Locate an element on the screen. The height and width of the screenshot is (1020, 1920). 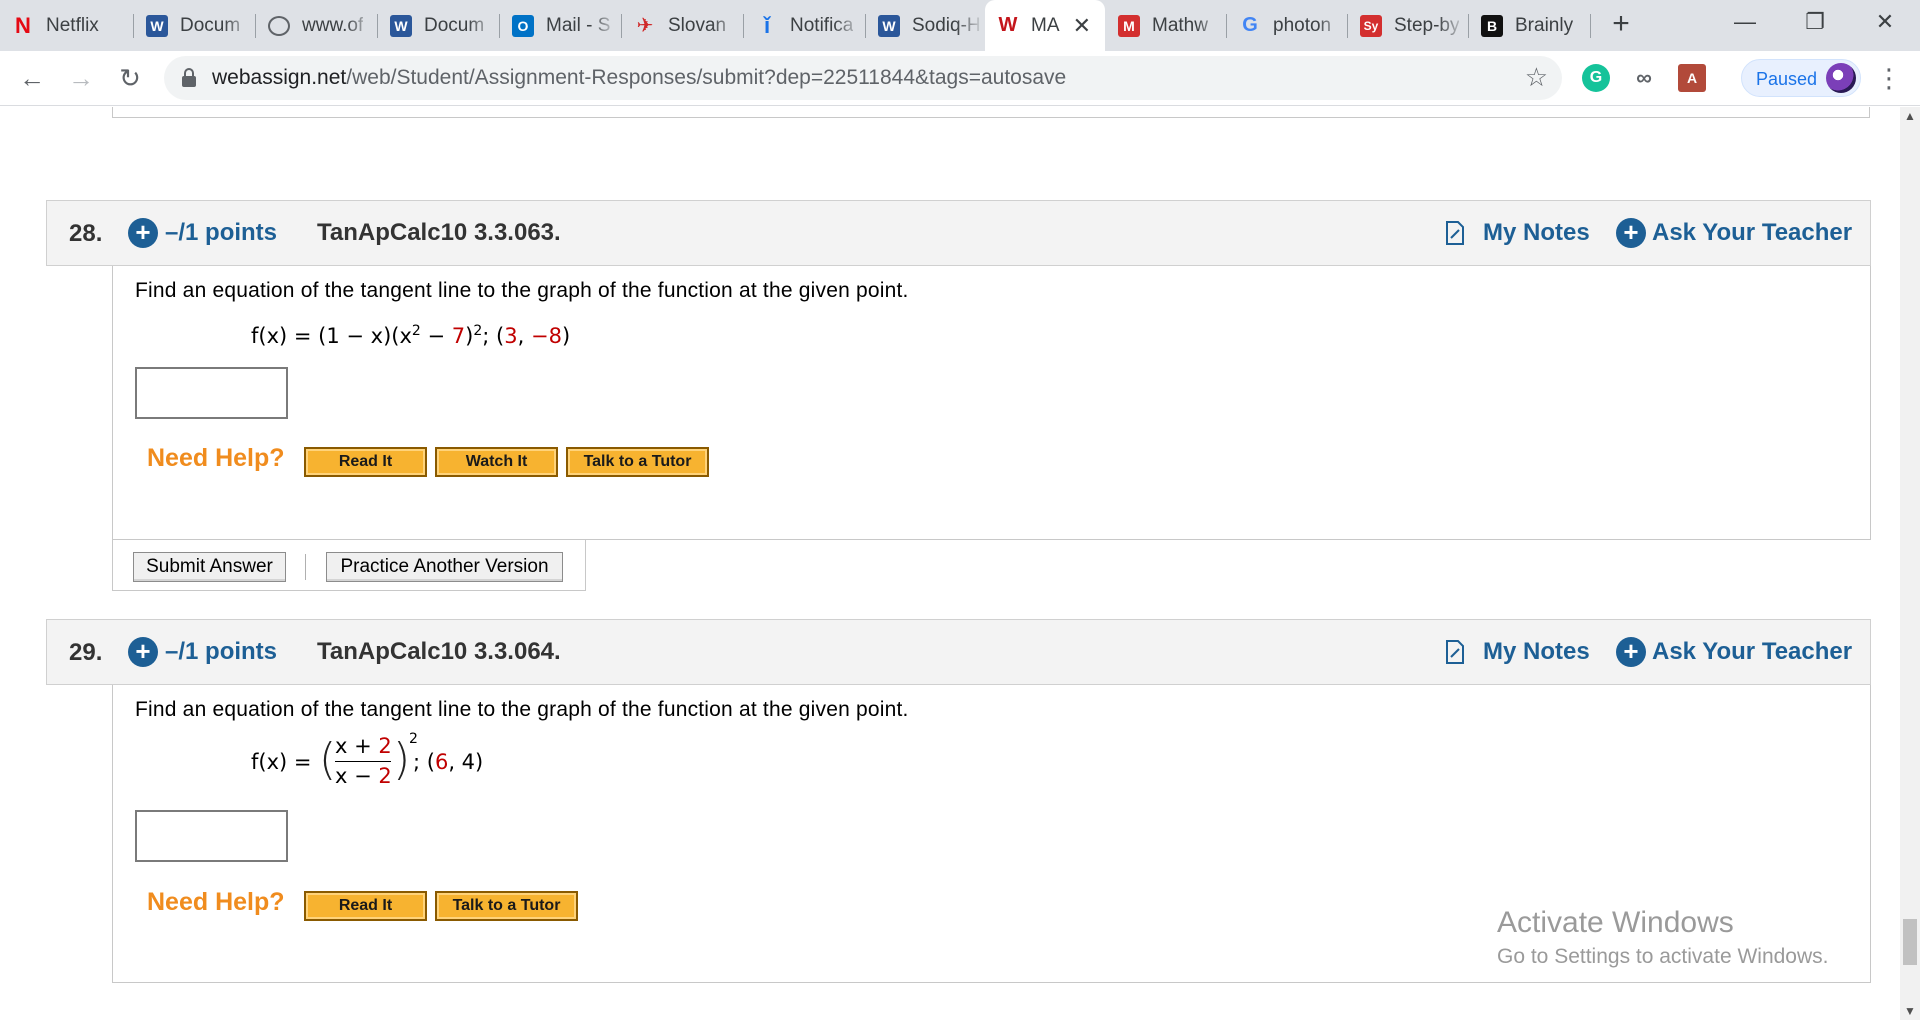
question-number: 29. is located at coordinates (86, 652).